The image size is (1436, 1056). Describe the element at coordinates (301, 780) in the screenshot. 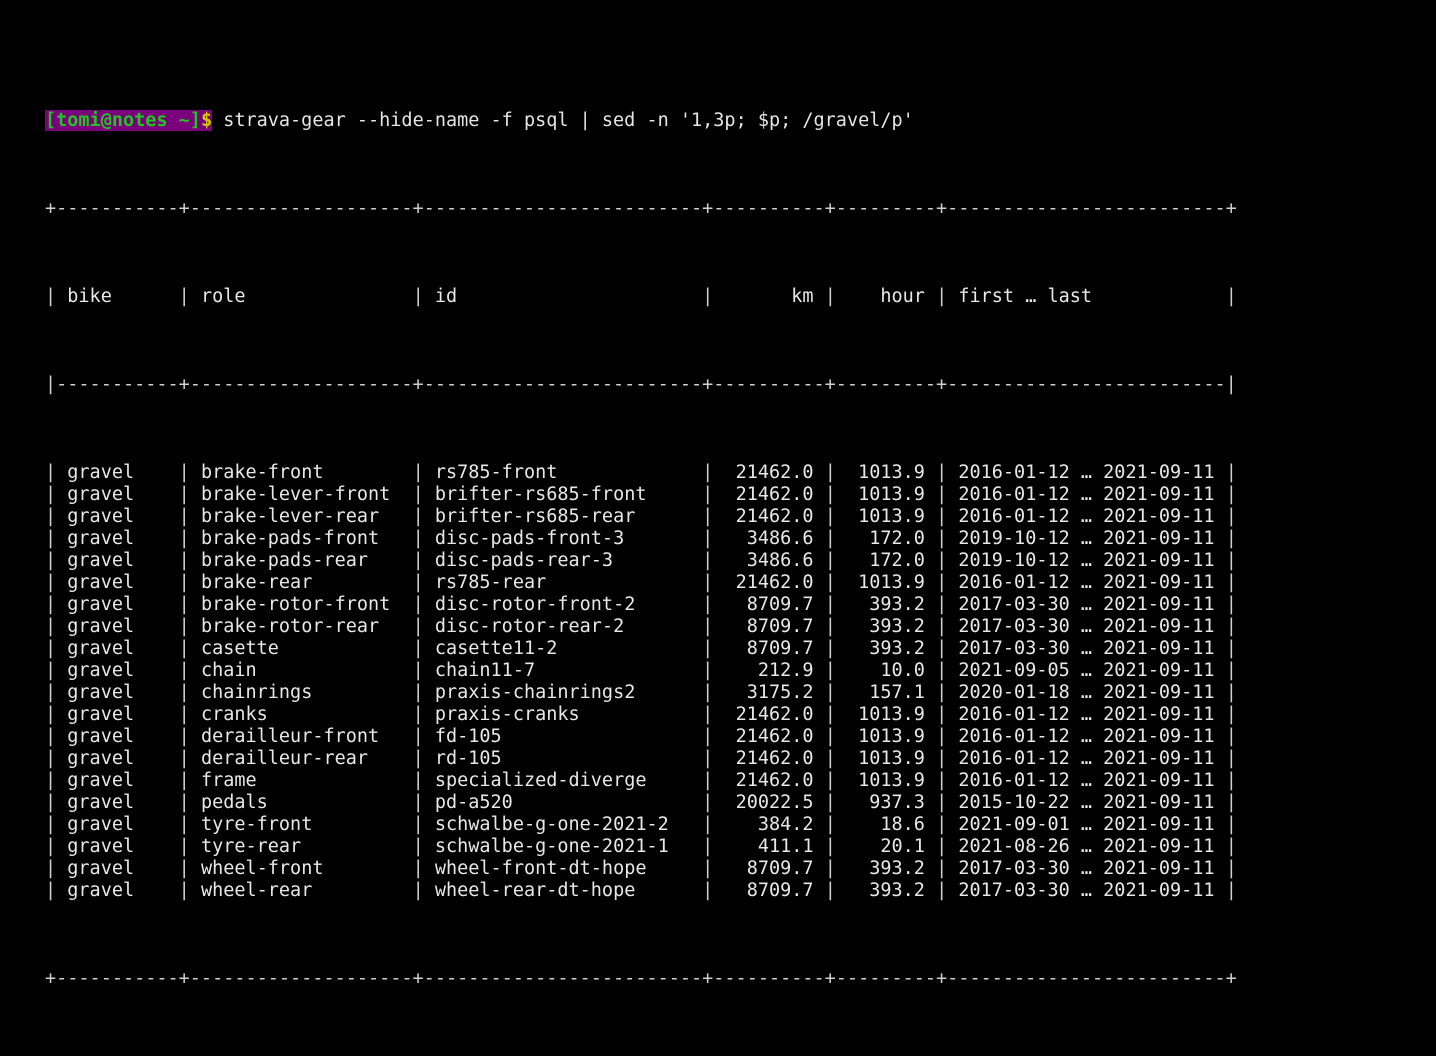

I see `table-cell-role: frame` at that location.